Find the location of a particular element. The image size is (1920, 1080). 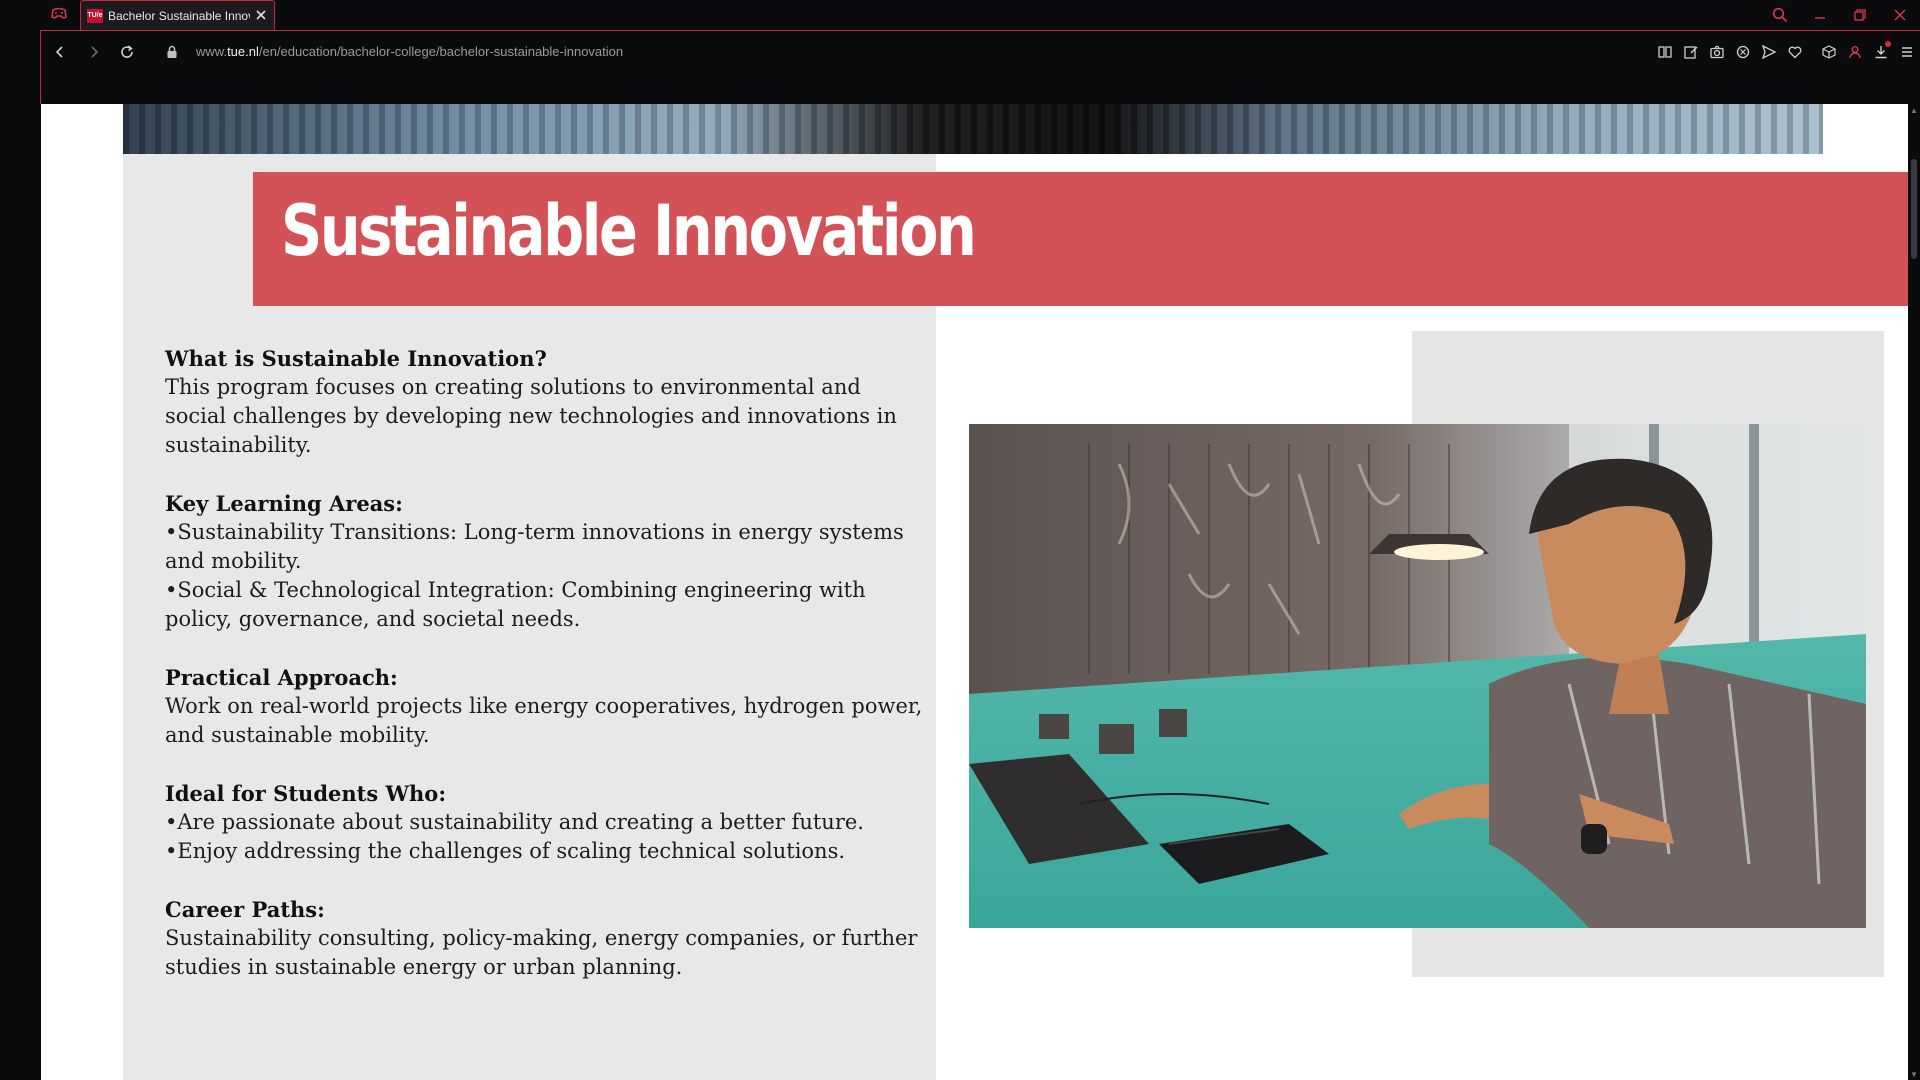

lock-icon is located at coordinates (172, 52).